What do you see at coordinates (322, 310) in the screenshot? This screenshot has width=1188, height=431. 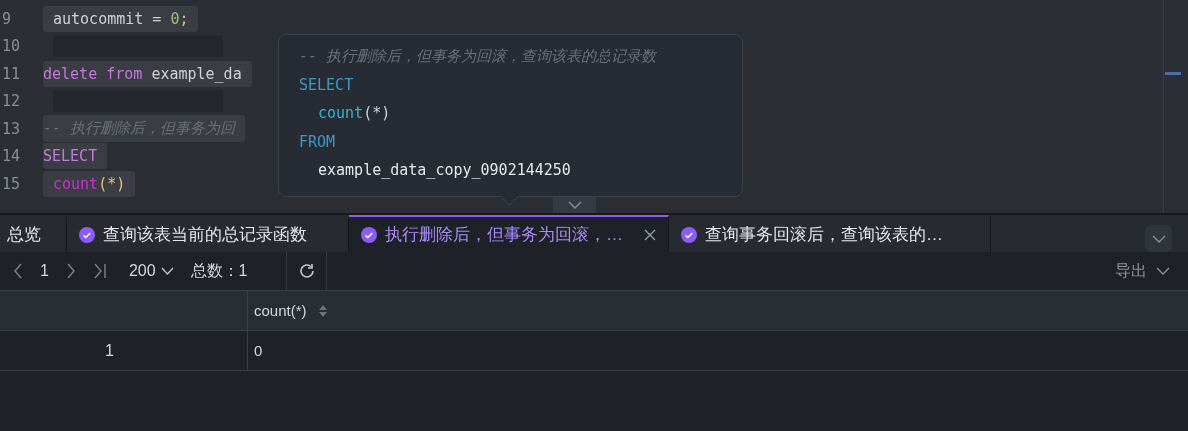 I see `sort-icon` at bounding box center [322, 310].